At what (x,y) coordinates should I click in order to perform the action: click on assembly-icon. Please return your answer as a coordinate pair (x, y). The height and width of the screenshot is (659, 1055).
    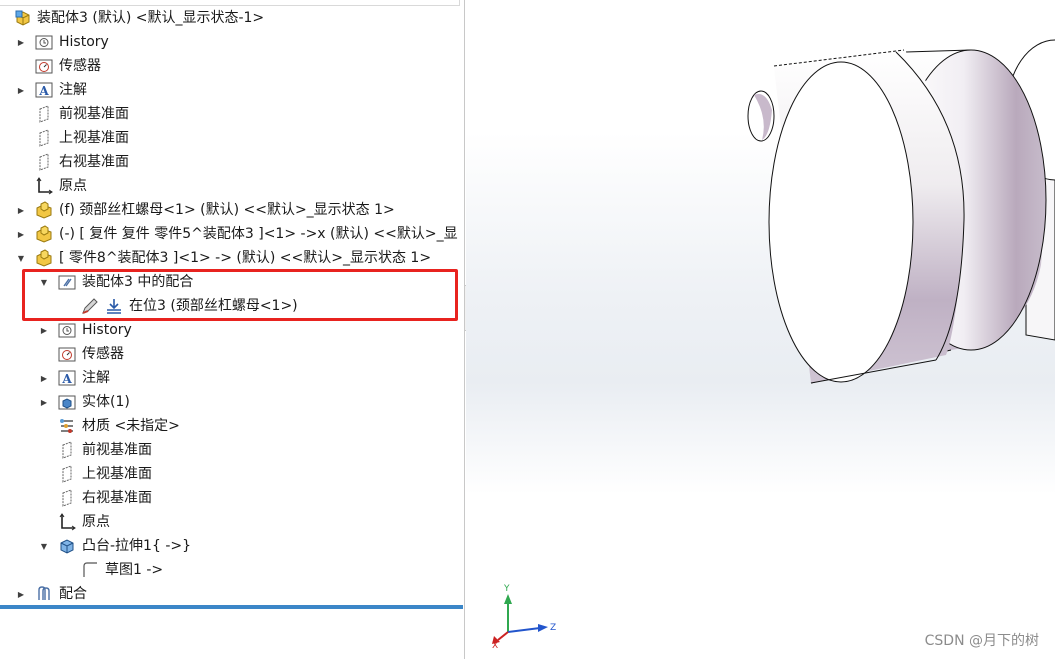
    Looking at the image, I should click on (23, 18).